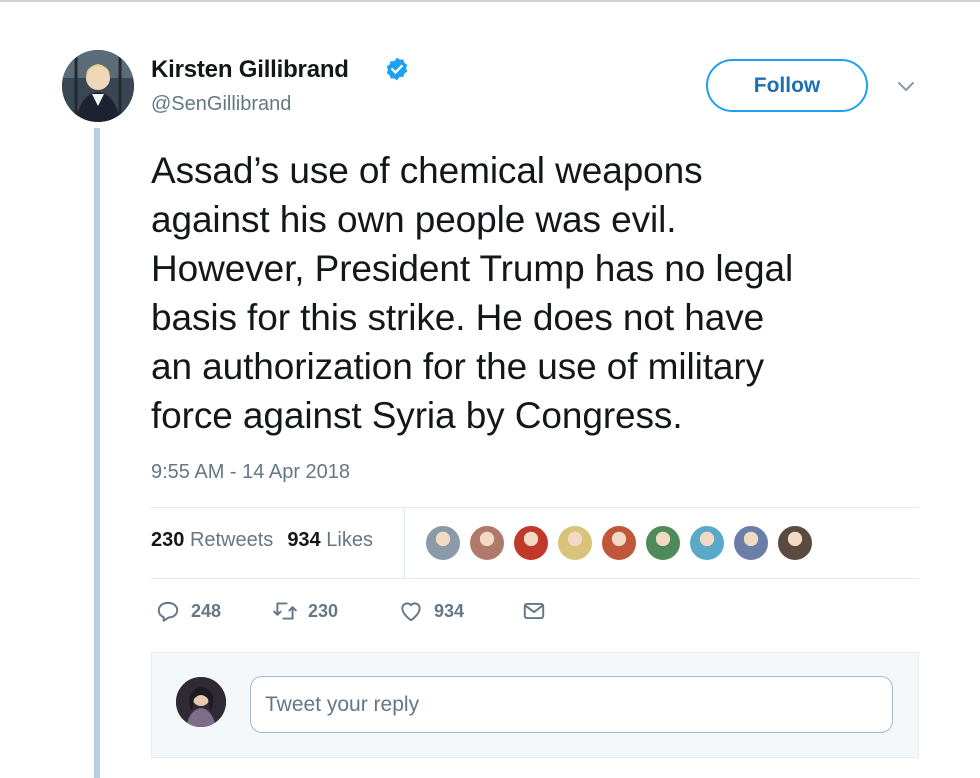 The image size is (980, 778). Describe the element at coordinates (458, 317) in the screenshot. I see `tweet-text-line: basis for this strike. He does not have` at that location.